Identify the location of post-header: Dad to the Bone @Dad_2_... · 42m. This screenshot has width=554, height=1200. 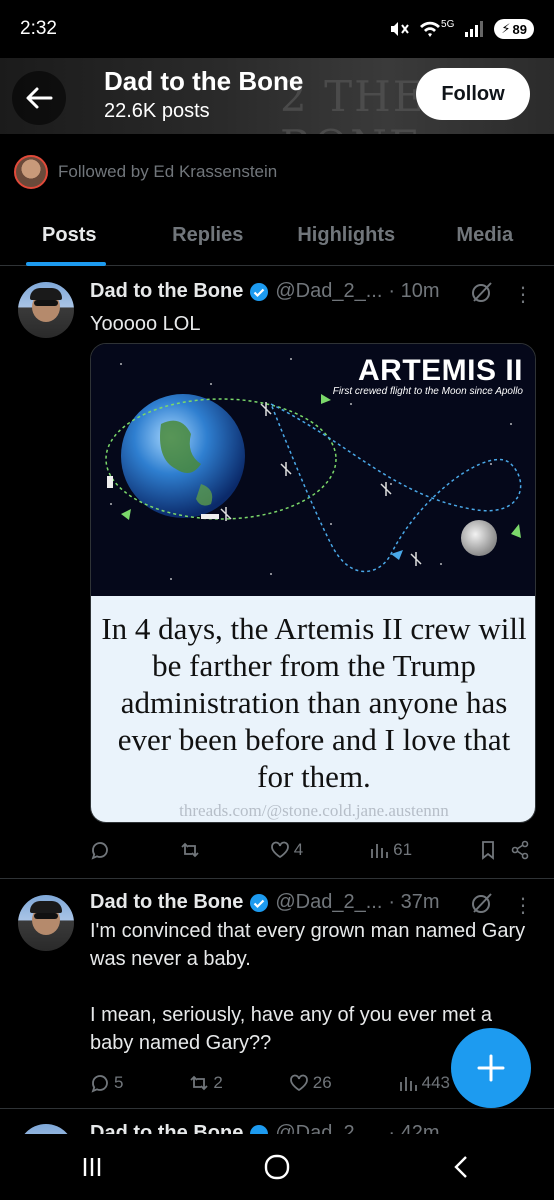
(265, 1128).